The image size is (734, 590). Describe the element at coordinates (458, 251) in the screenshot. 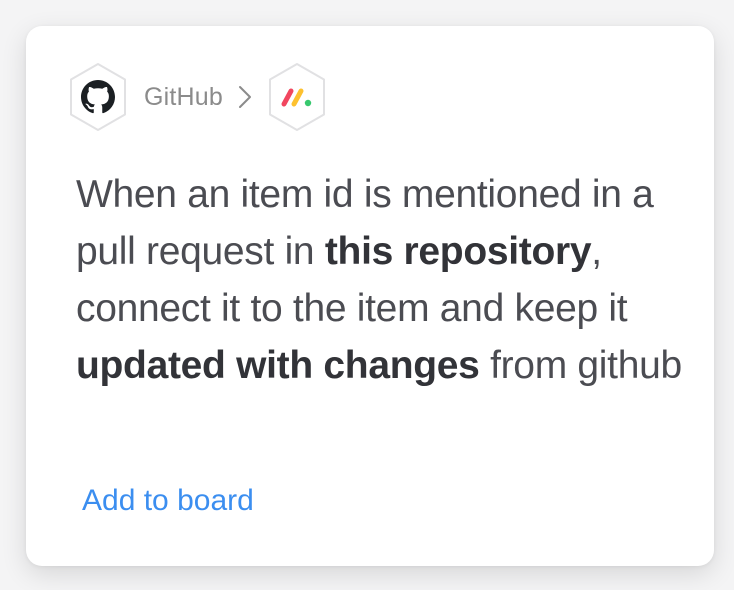

I see `recipe-highlight-repository: this repository` at that location.